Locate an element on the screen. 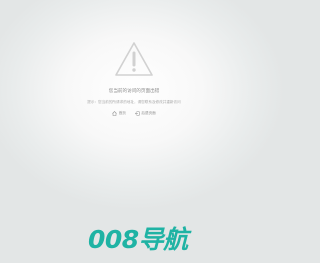  error-title: 您当前的访问的页面出错 is located at coordinates (134, 91).